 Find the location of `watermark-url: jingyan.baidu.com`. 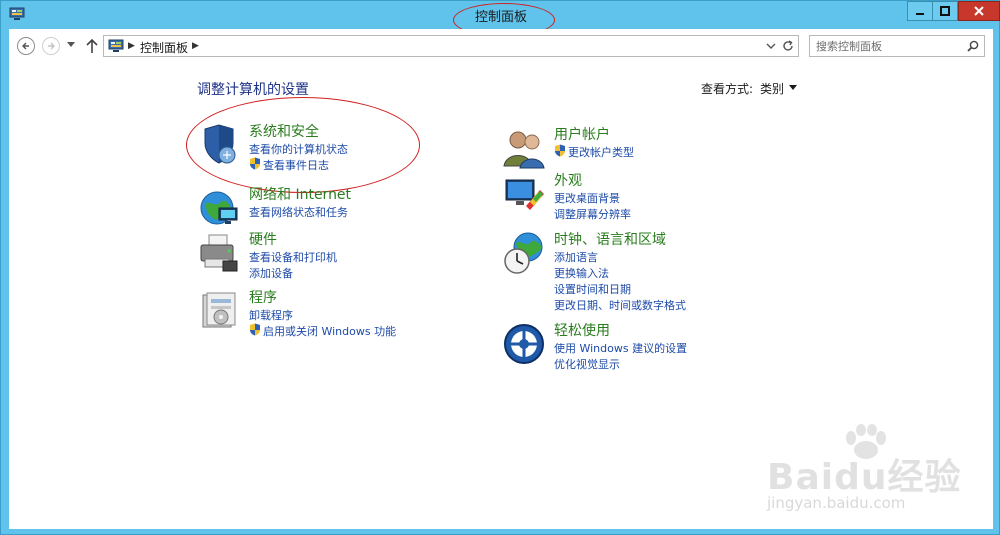

watermark-url: jingyan.baidu.com is located at coordinates (836, 503).